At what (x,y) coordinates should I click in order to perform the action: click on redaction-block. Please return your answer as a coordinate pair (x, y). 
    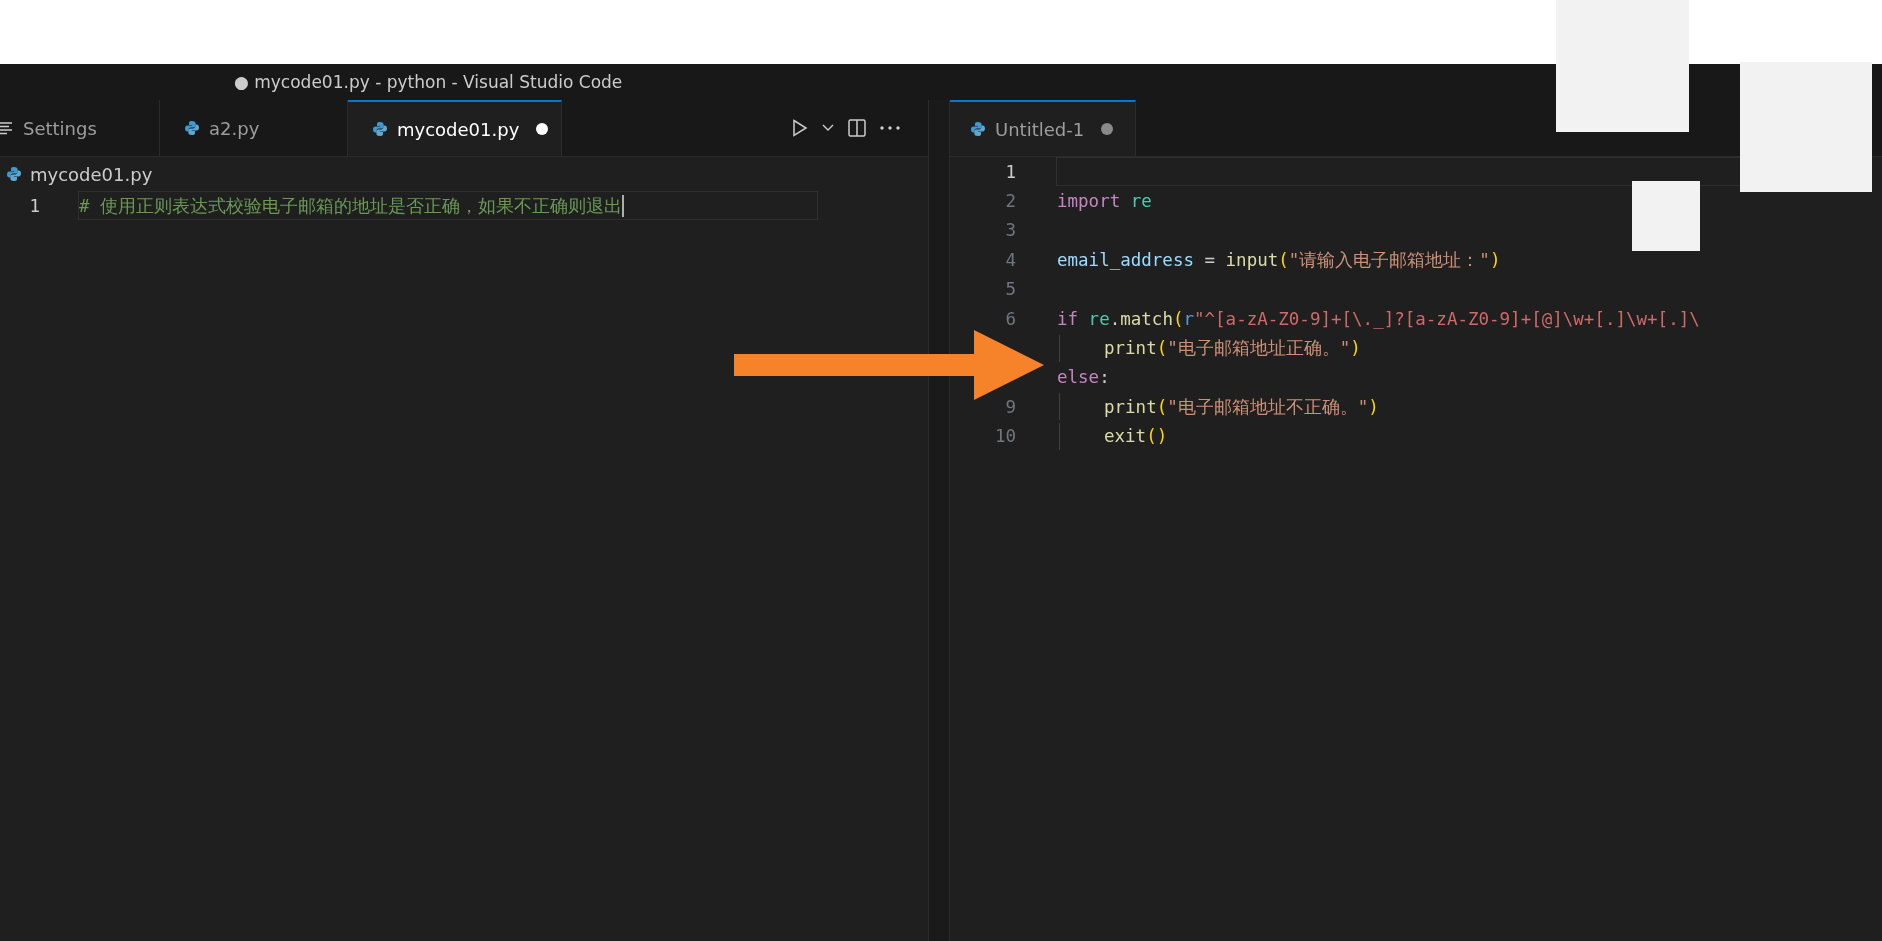
    Looking at the image, I should click on (1666, 216).